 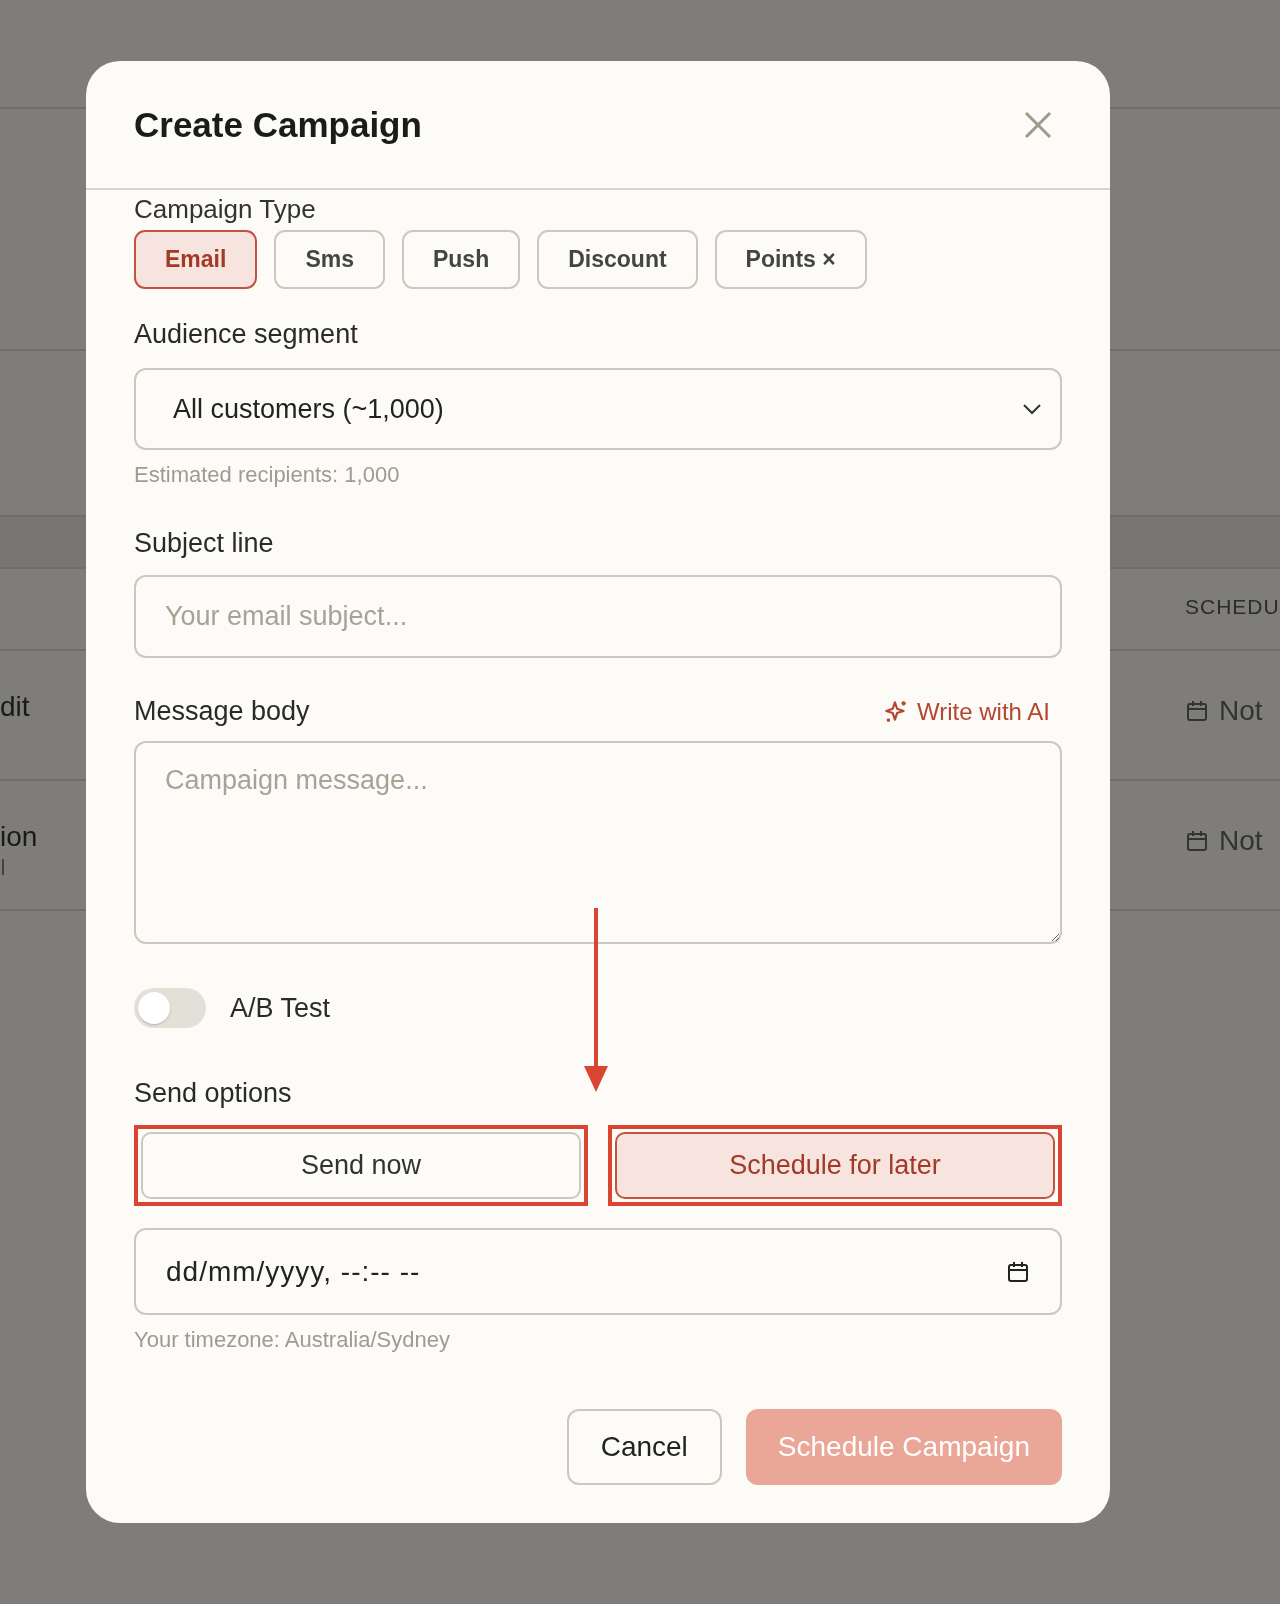 What do you see at coordinates (598, 1271) in the screenshot?
I see `date-time-field: dd/mm/yyyy, --:-- --` at bounding box center [598, 1271].